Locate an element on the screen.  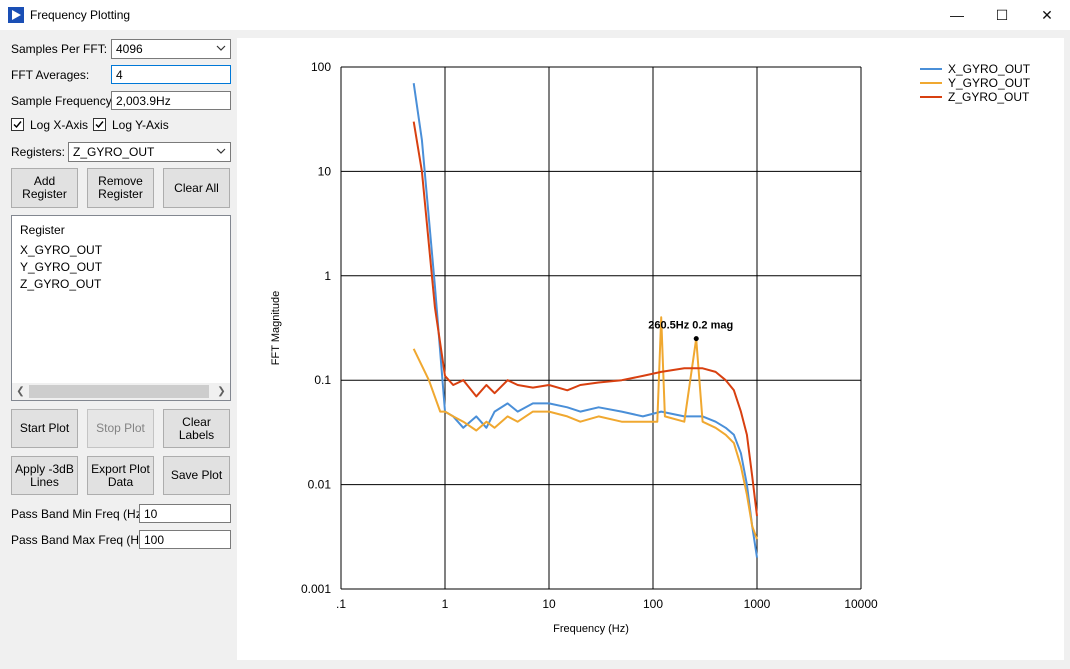
apply-3db-lines-button: Apply -3dB Lines is located at coordinates (44, 475).